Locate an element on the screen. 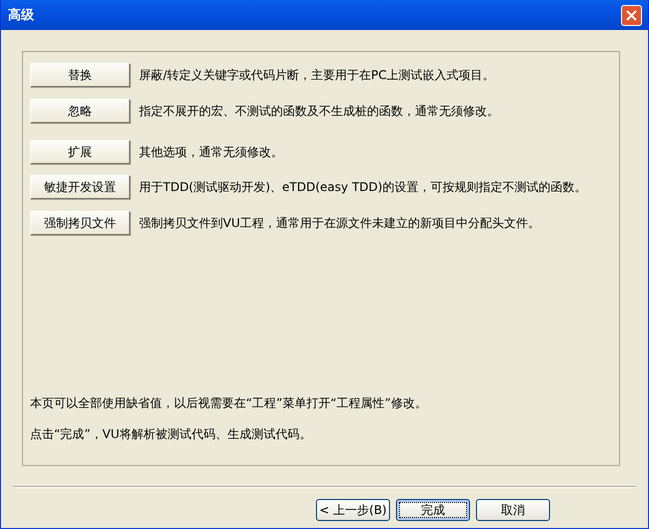 This screenshot has height=529, width=649. wizard-button: < 上一步(B) is located at coordinates (353, 510).